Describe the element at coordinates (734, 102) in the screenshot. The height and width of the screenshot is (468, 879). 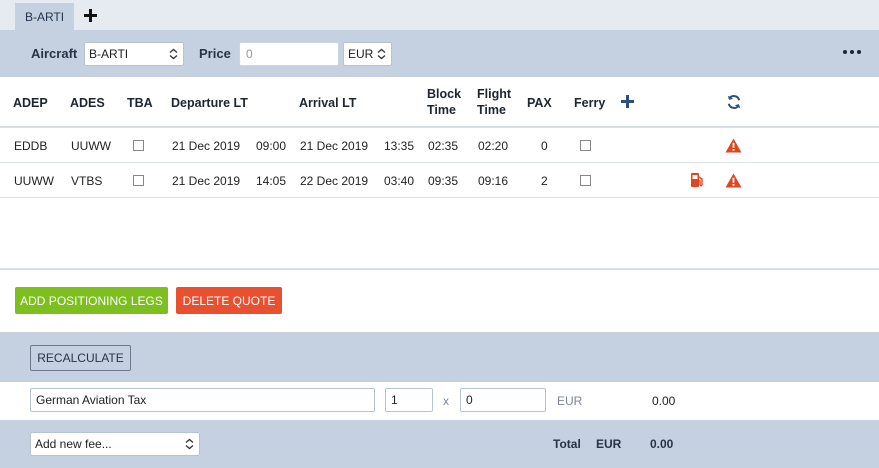
I see `refresh-icon` at that location.